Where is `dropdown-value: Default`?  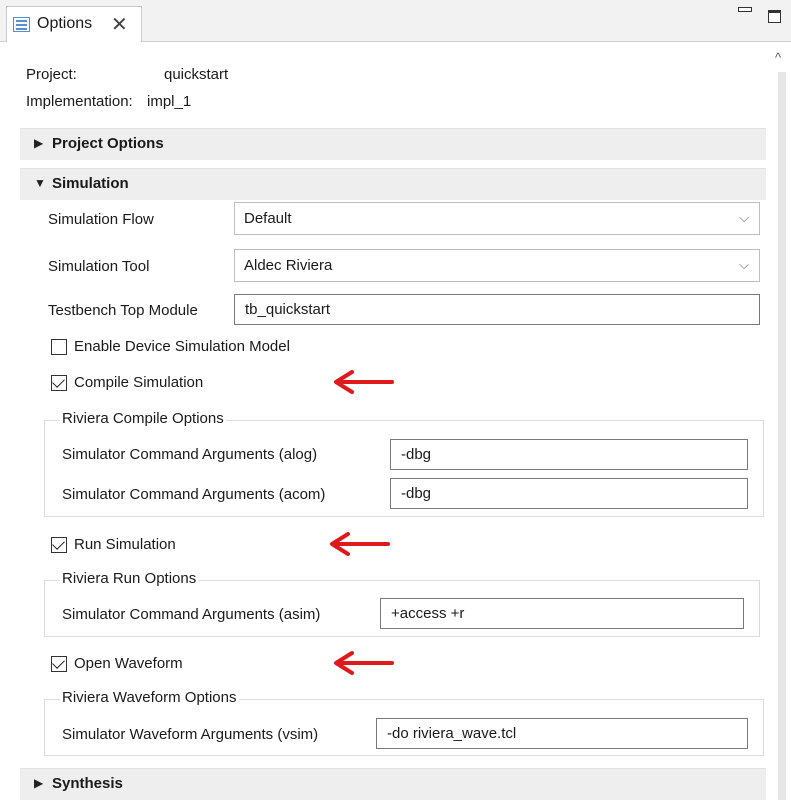
dropdown-value: Default is located at coordinates (268, 218).